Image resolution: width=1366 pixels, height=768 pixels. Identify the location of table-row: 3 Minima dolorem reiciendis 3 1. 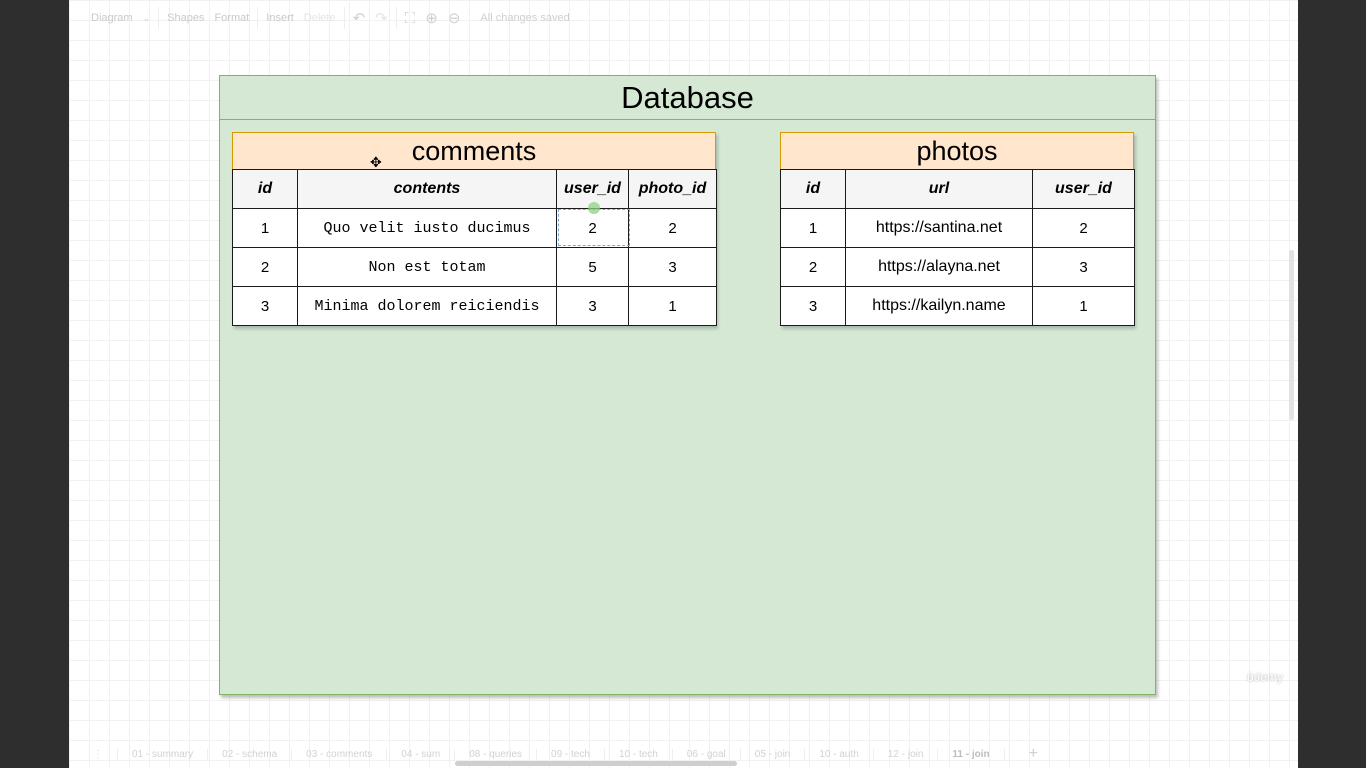
(474, 306).